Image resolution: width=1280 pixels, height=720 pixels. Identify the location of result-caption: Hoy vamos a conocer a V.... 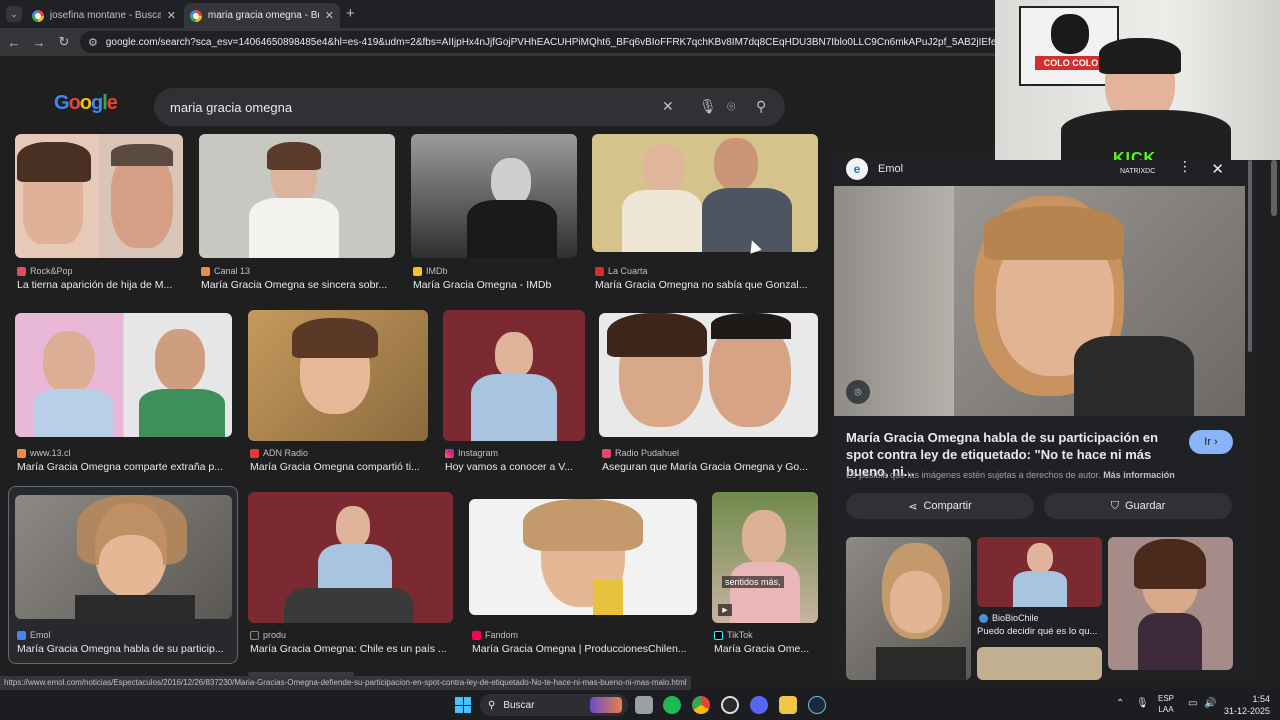
(515, 467).